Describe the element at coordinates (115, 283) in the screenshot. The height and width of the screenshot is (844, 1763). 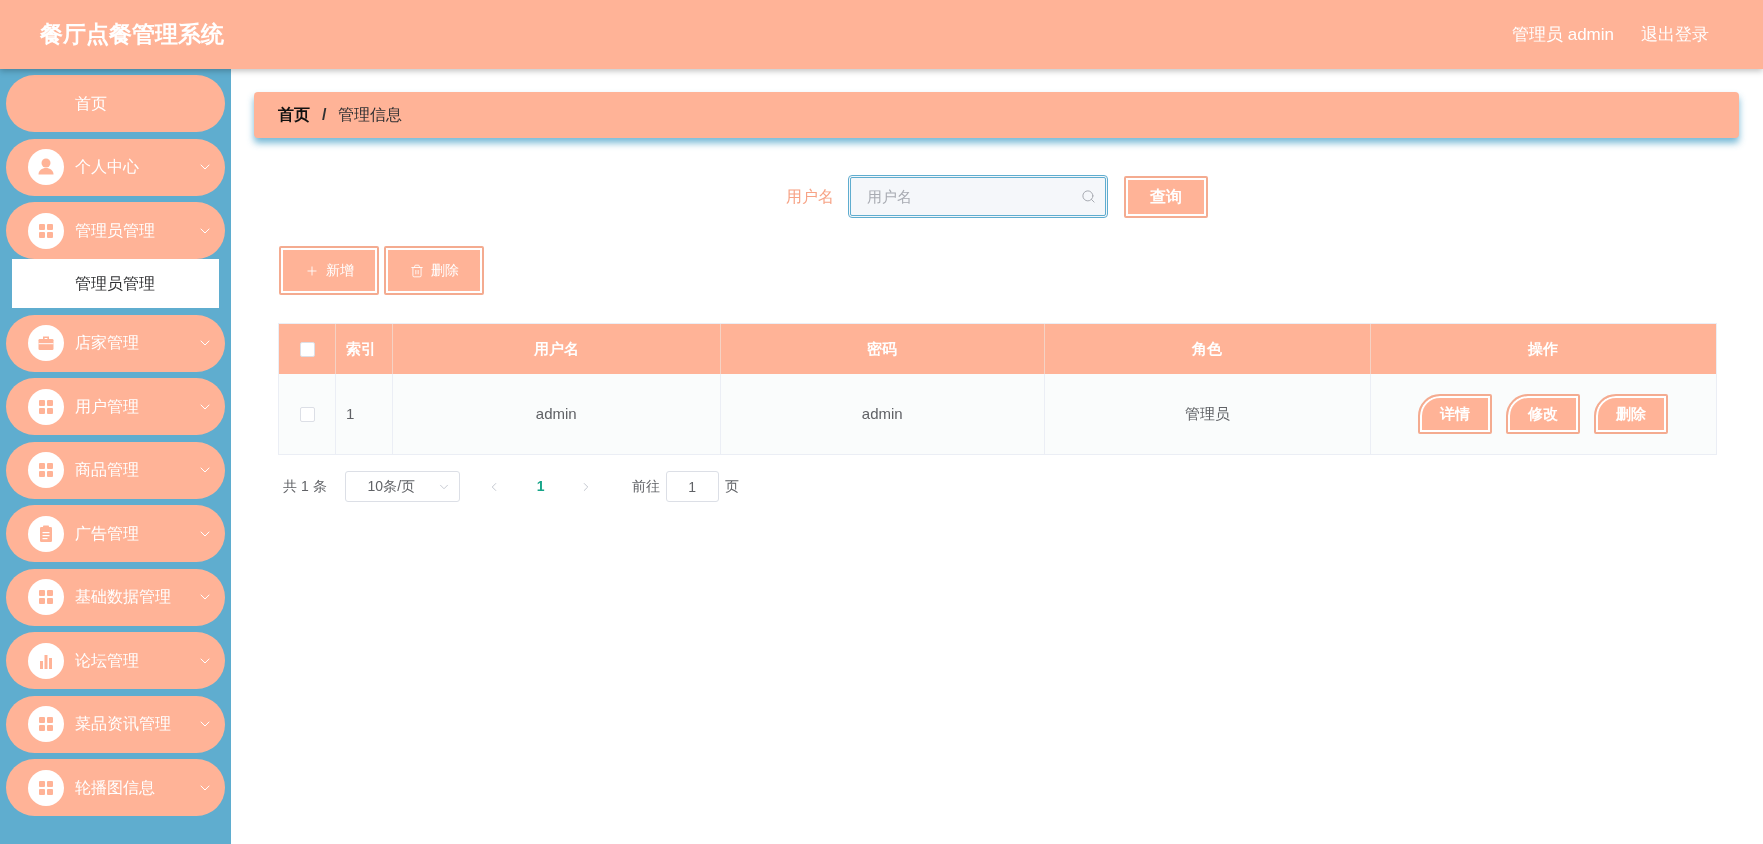
I see `sidebar-subitem: 管理员管理` at that location.